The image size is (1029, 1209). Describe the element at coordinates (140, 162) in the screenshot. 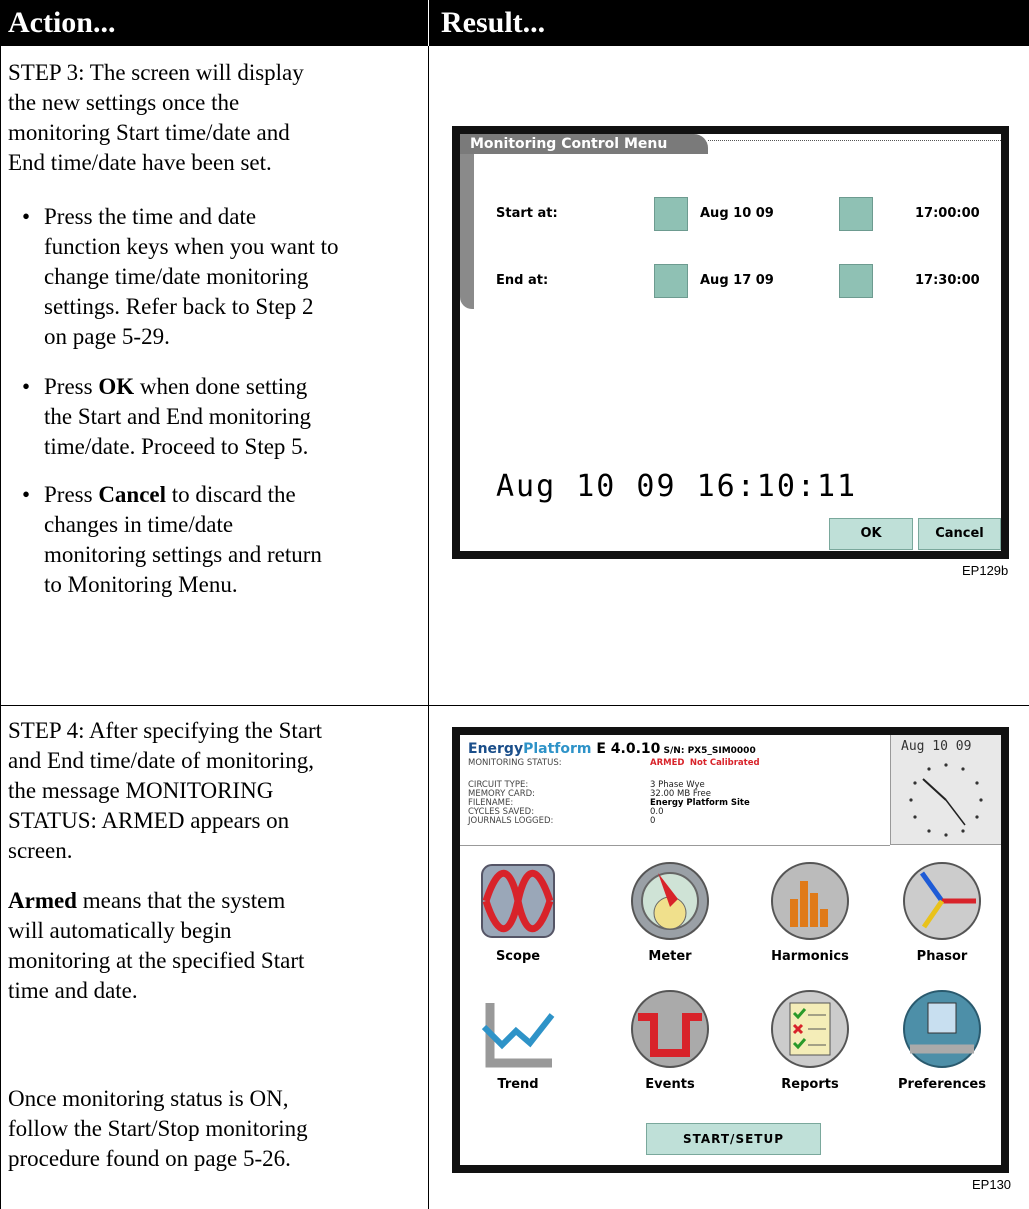

I see `step3-line: End time/date have been set.` at that location.